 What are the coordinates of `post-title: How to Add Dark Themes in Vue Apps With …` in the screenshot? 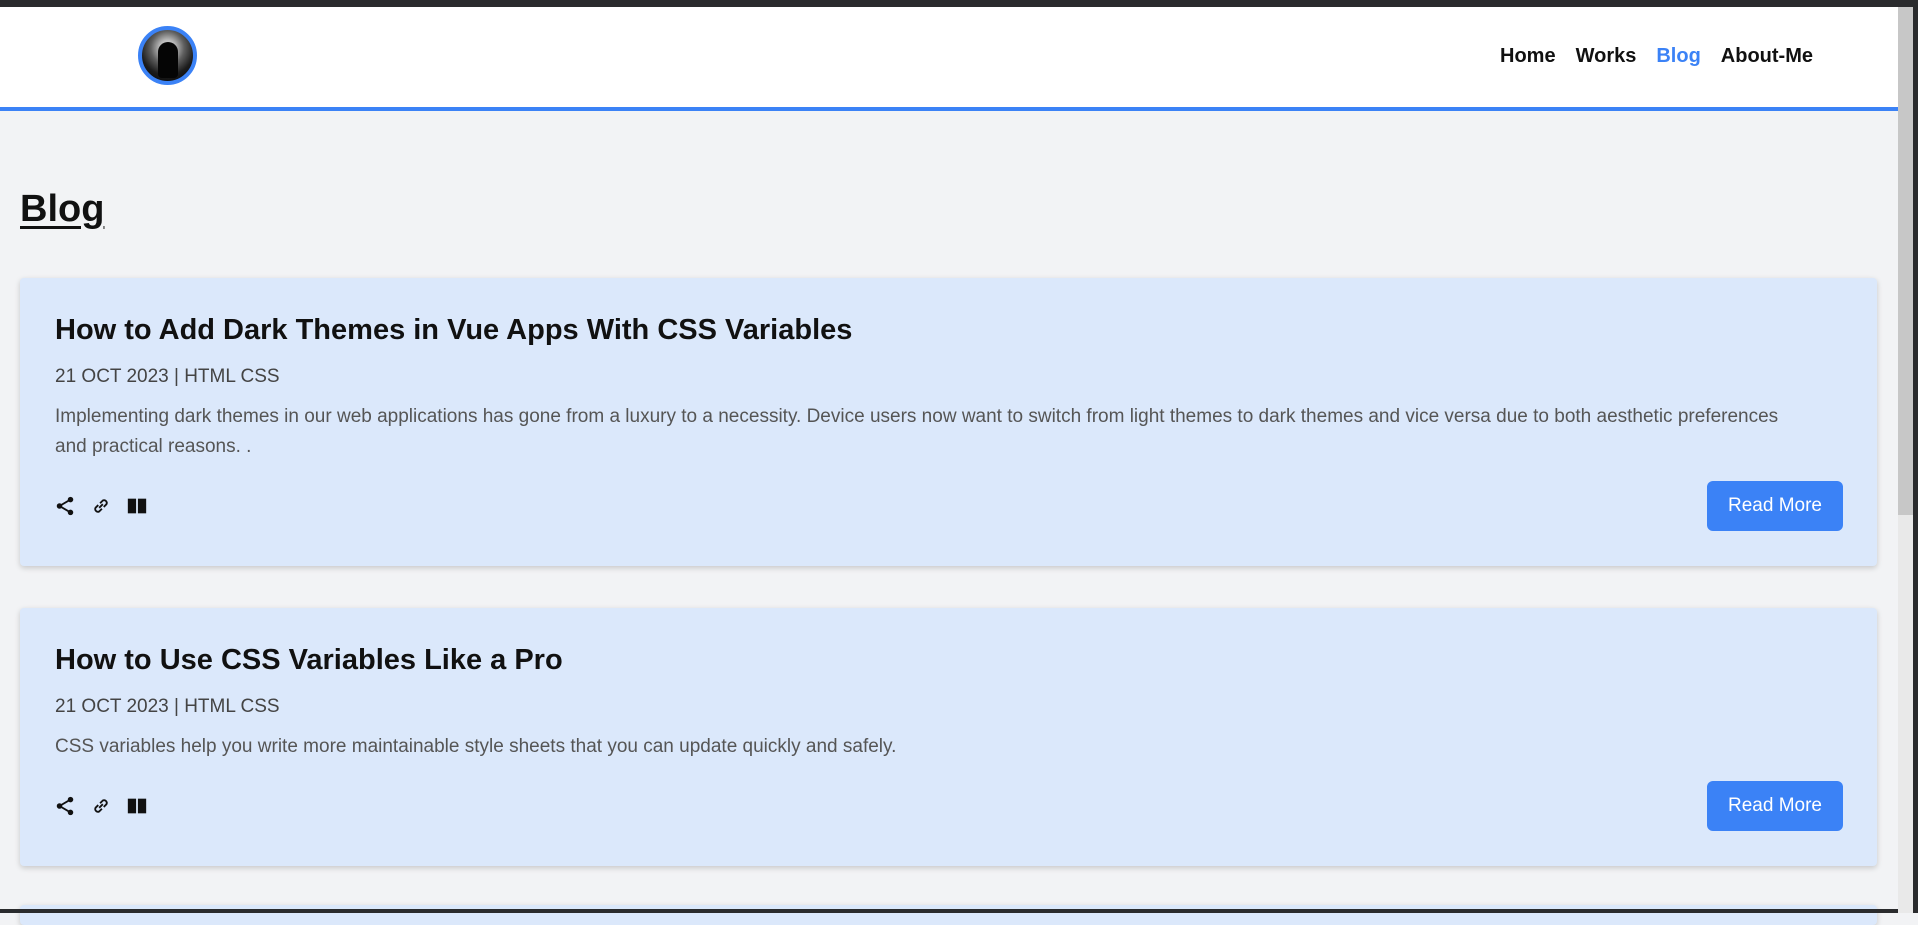 It's located at (454, 330).